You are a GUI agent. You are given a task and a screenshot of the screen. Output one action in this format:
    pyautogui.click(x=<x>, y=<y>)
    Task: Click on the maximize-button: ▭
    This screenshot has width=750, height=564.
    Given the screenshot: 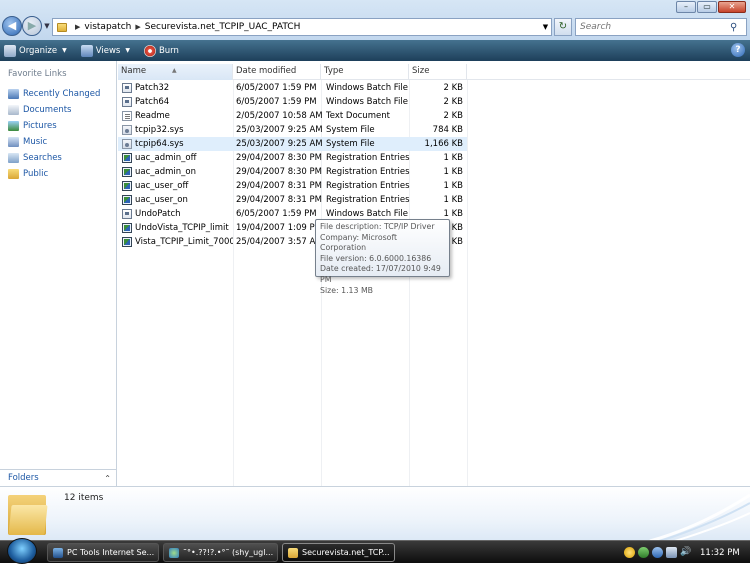 What is the action you would take?
    pyautogui.click(x=707, y=7)
    